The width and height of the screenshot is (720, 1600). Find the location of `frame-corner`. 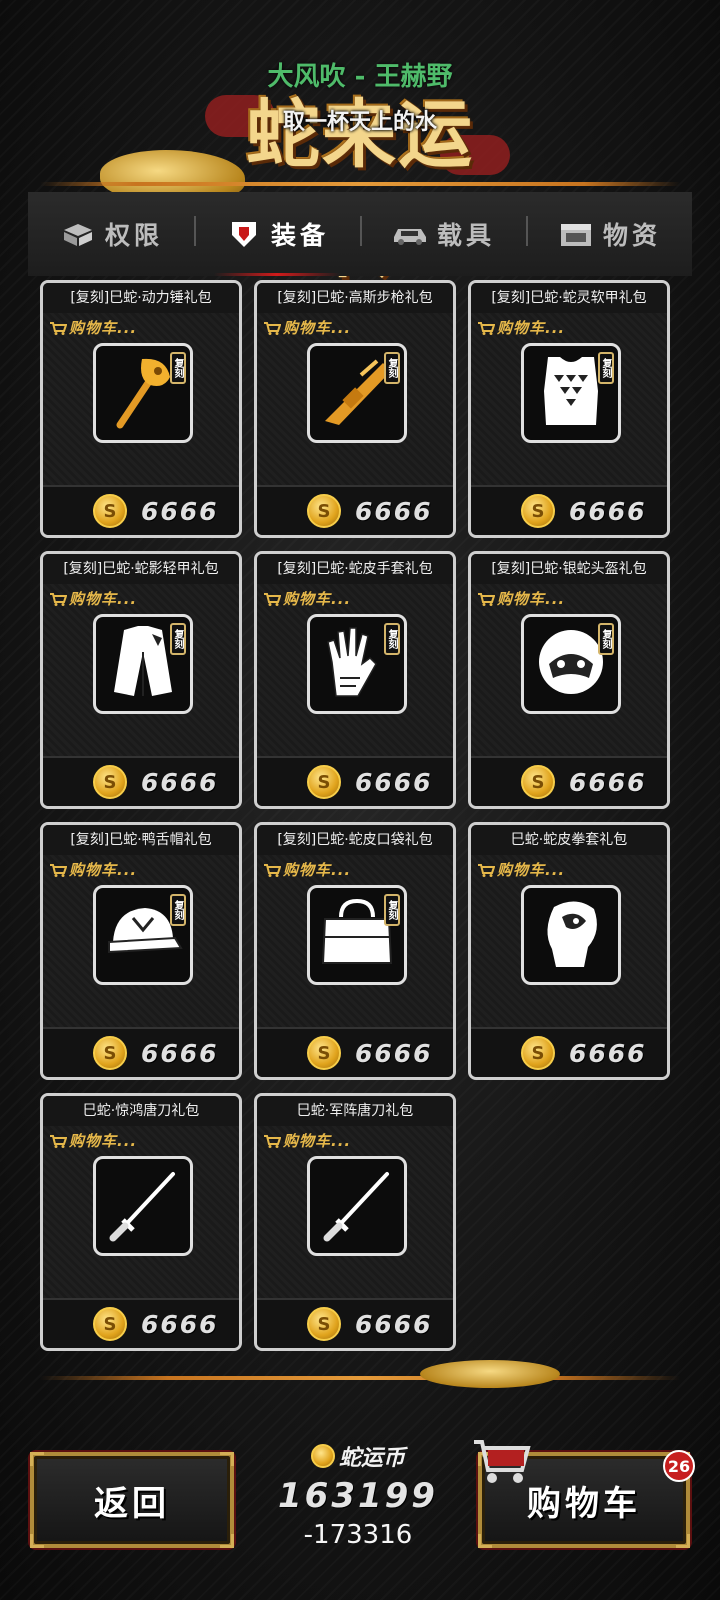

frame-corner is located at coordinates (485, 1541).